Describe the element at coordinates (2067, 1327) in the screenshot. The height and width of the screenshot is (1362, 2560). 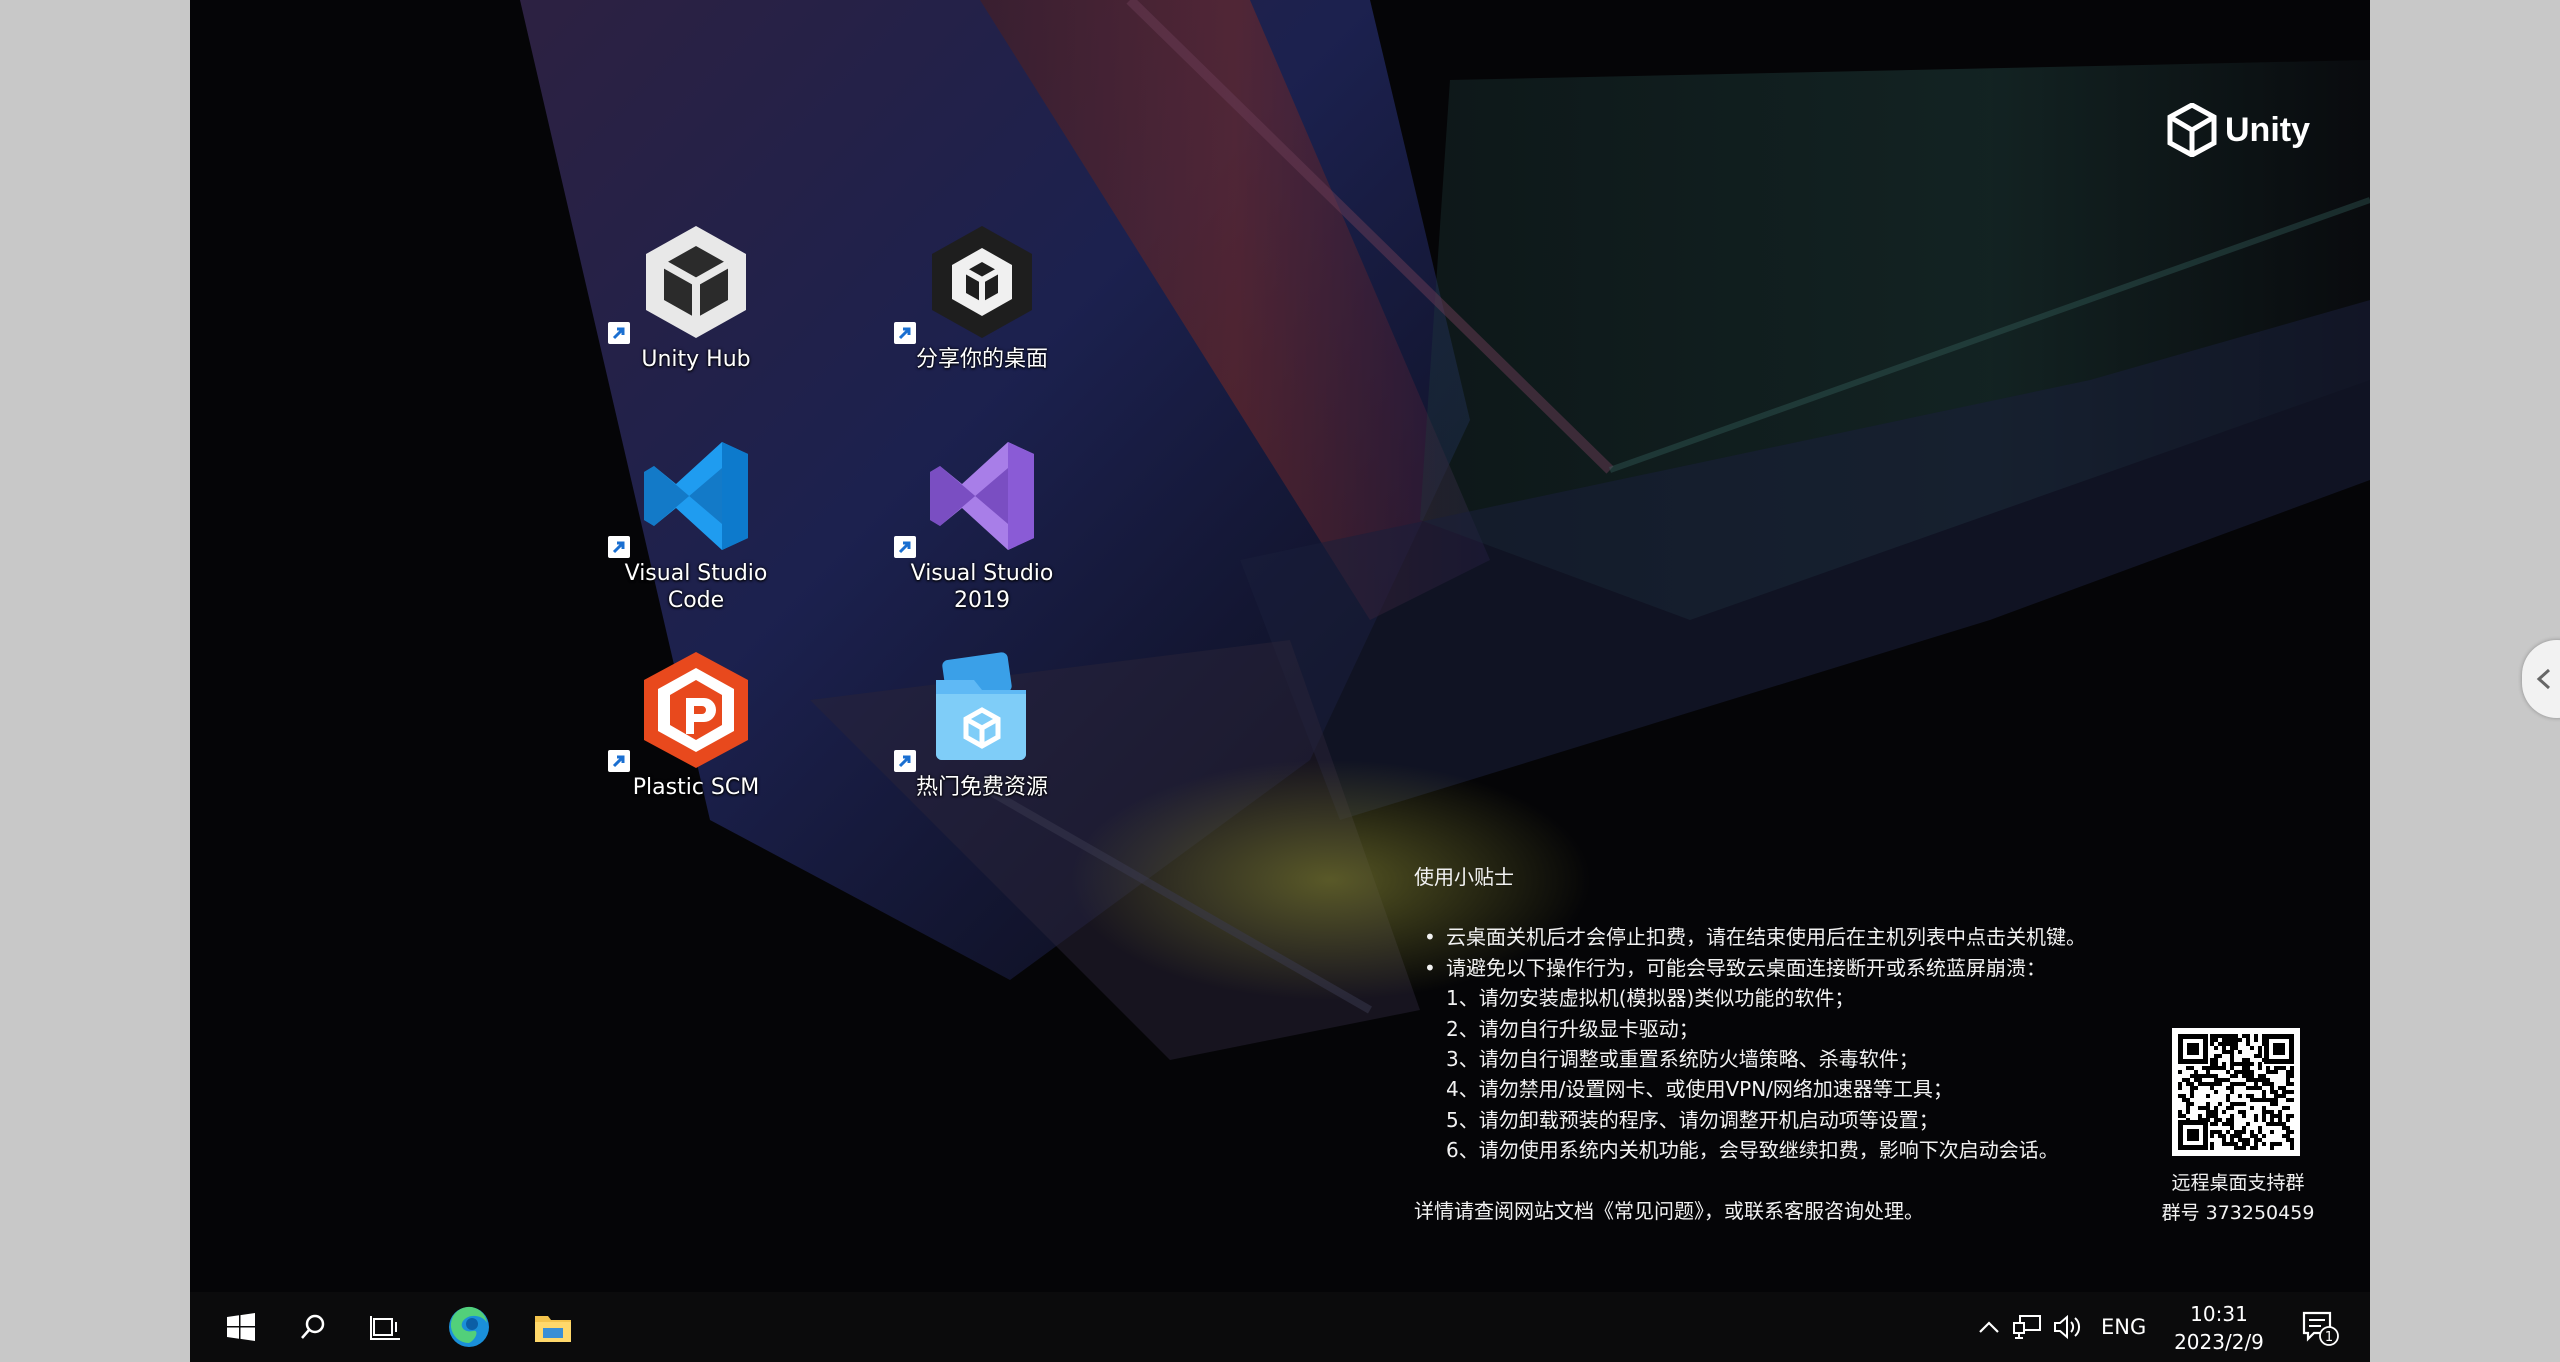
I see `volume-icon` at that location.